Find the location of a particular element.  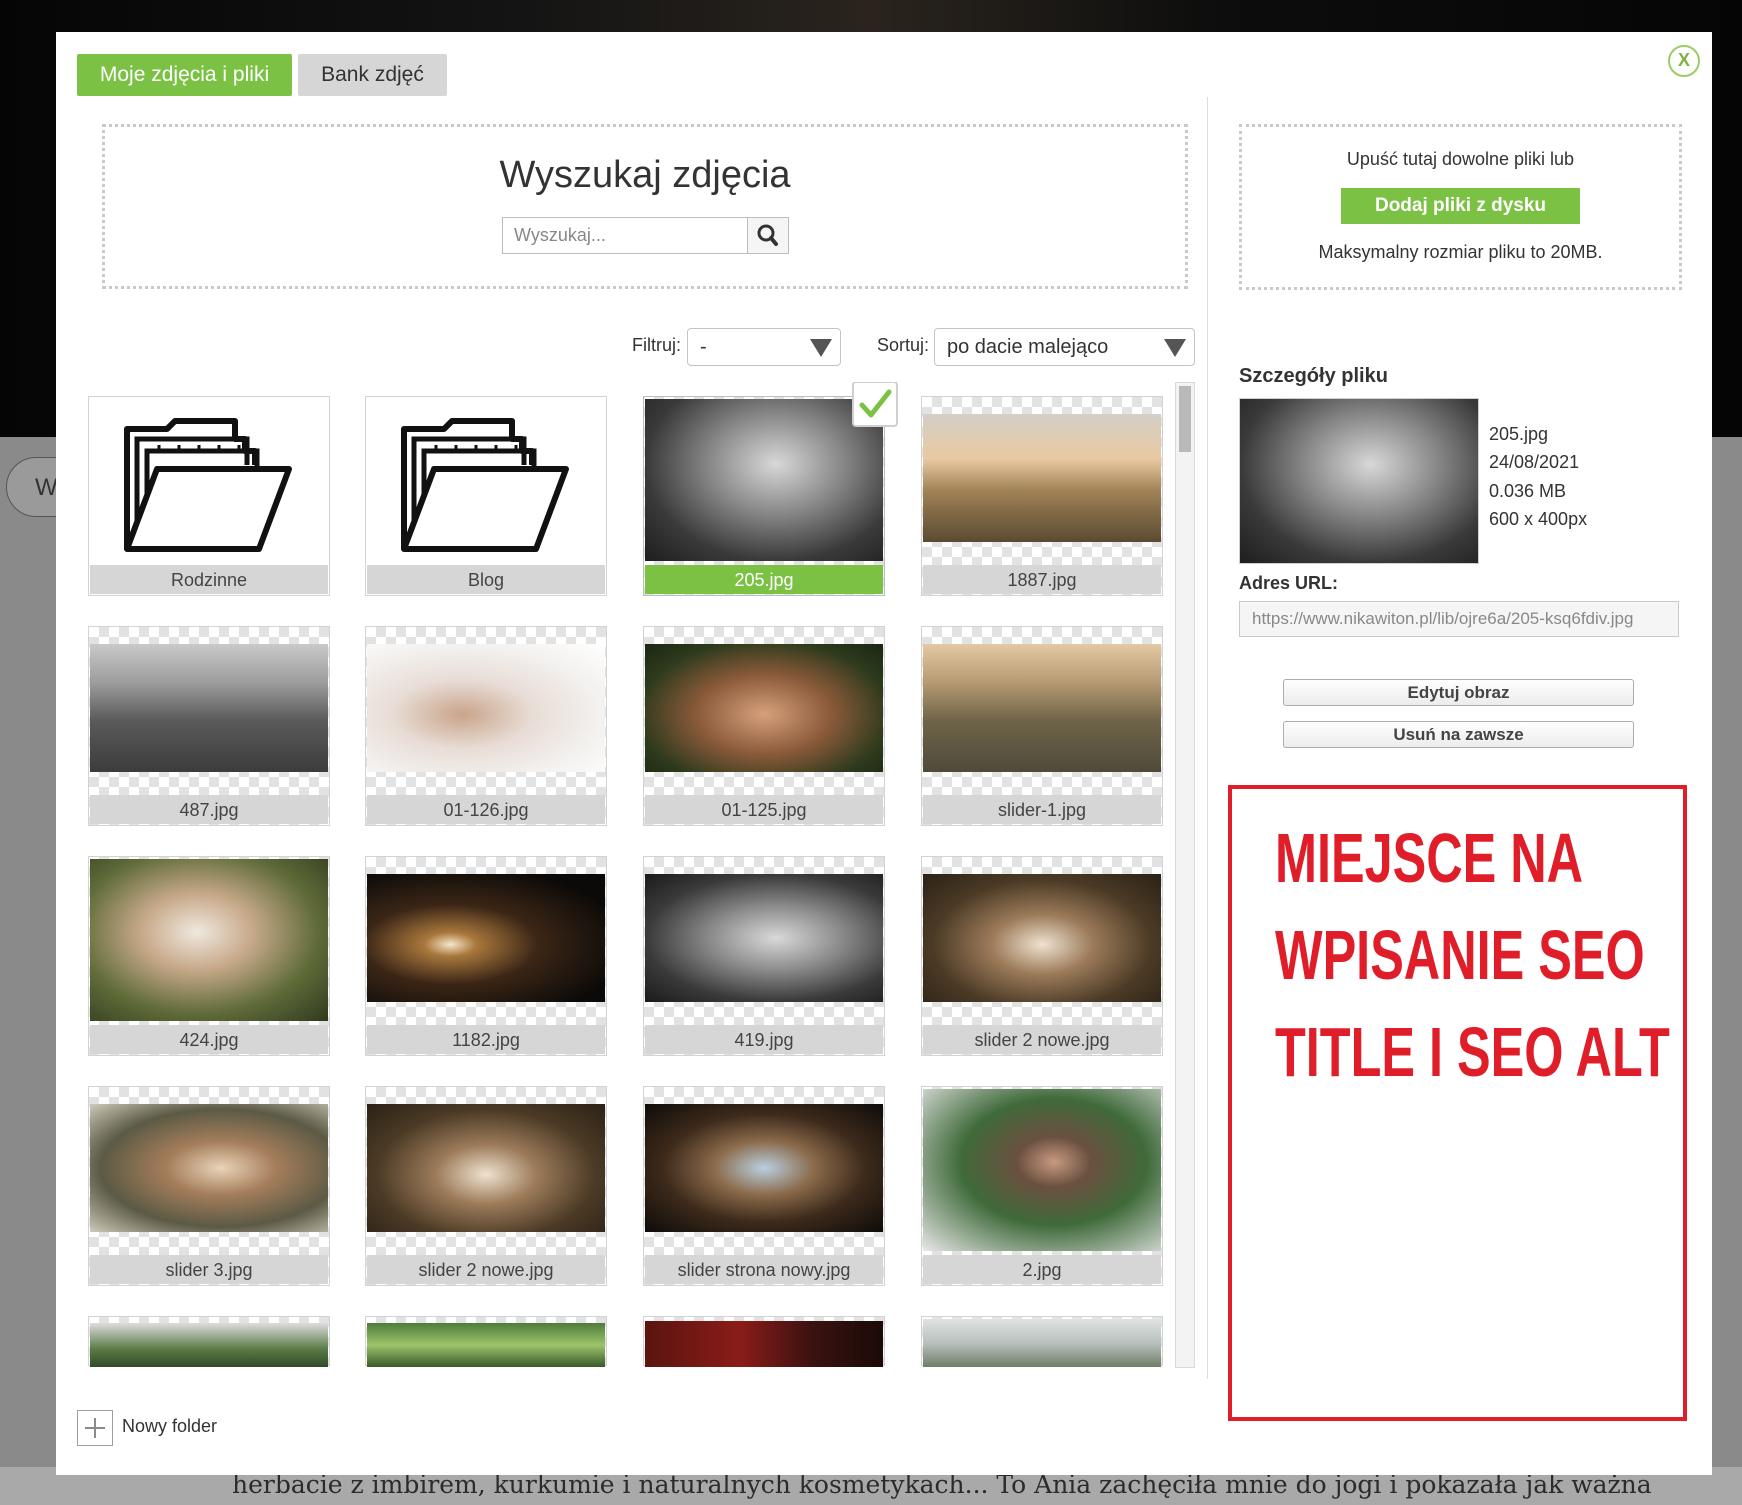

image-tile: slider 3.jpg is located at coordinates (209, 1186).